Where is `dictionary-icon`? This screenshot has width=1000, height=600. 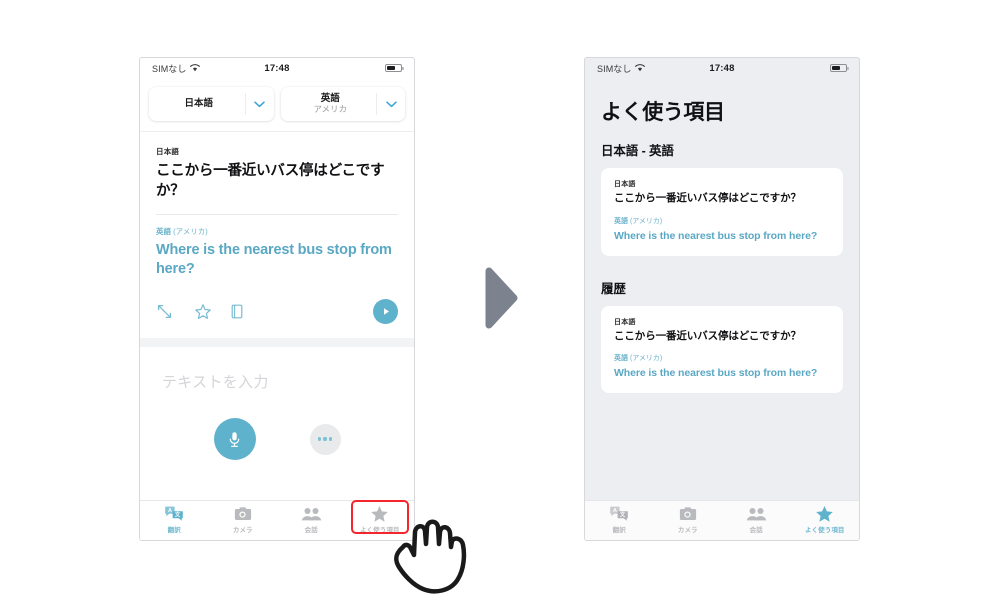
dictionary-icon is located at coordinates (237, 311).